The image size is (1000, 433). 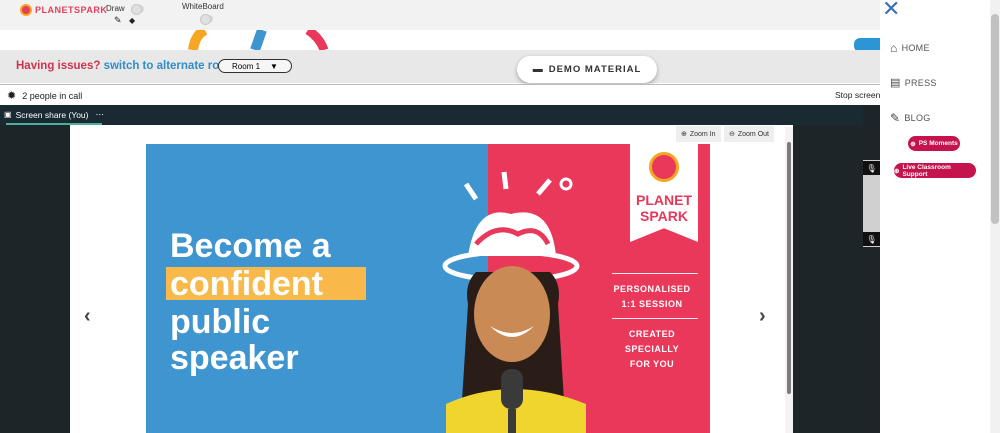 What do you see at coordinates (652, 297) in the screenshot?
I see `side-text-1: PERSONALISED 1:1 SESSION` at bounding box center [652, 297].